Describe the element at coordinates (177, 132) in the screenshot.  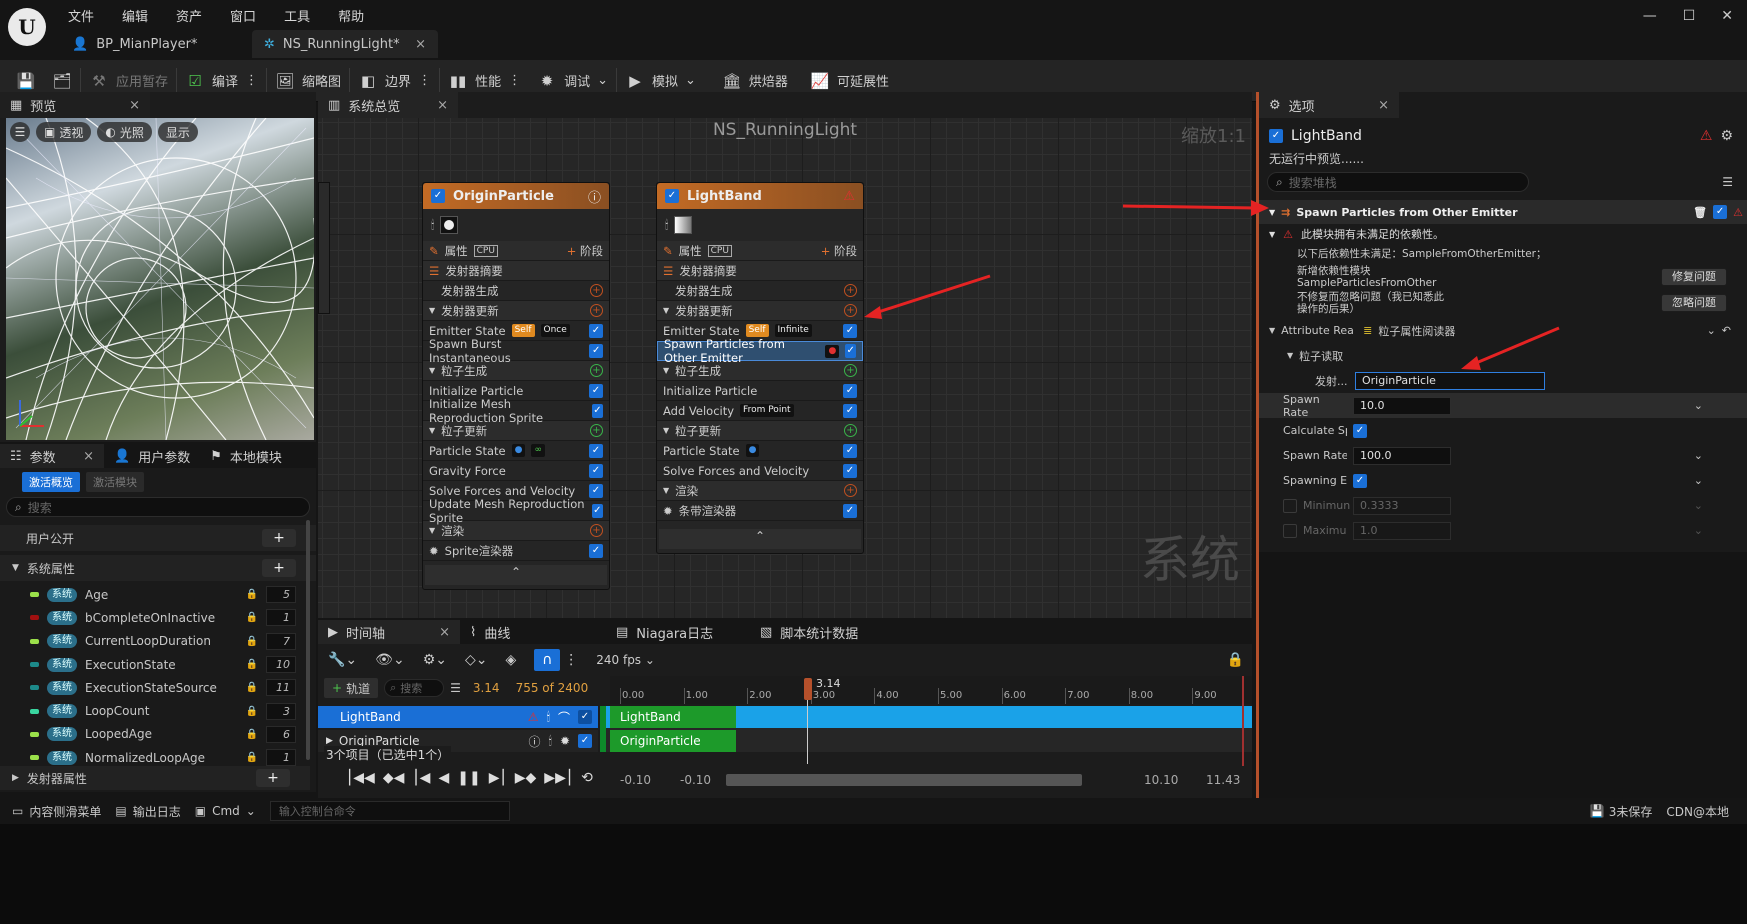
I see `show-button: 显示` at that location.